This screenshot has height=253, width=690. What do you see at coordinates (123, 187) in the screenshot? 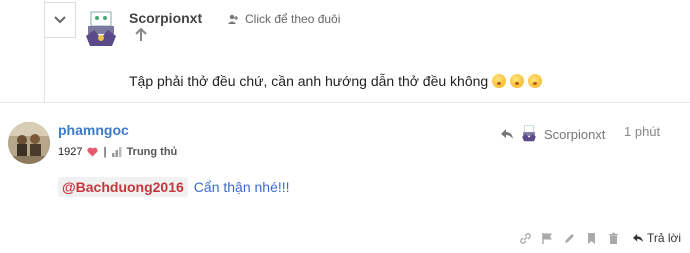
I see `user-mention: @Bachduong2016` at bounding box center [123, 187].